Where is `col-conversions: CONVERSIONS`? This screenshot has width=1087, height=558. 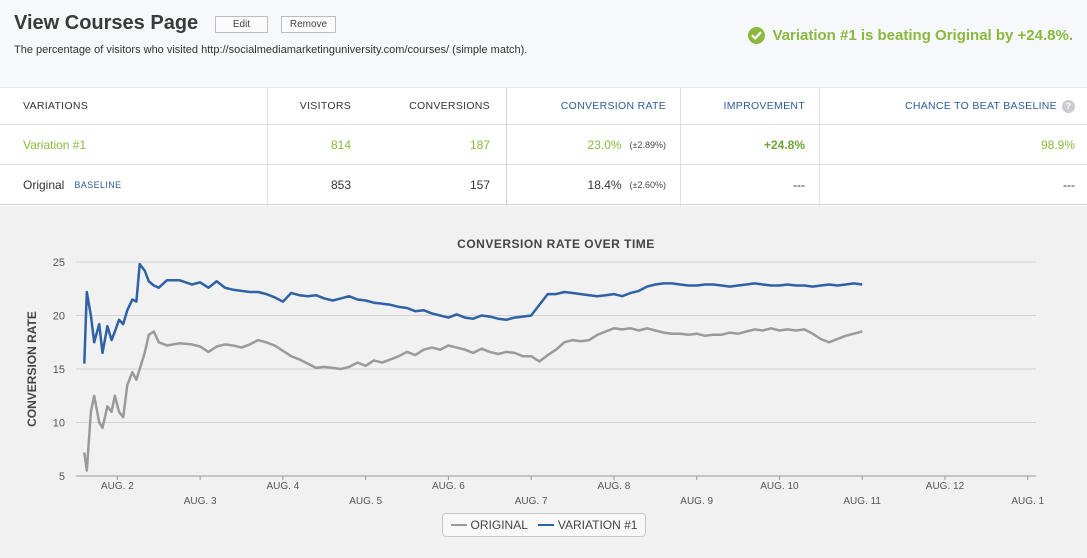 col-conversions: CONVERSIONS is located at coordinates (435, 106).